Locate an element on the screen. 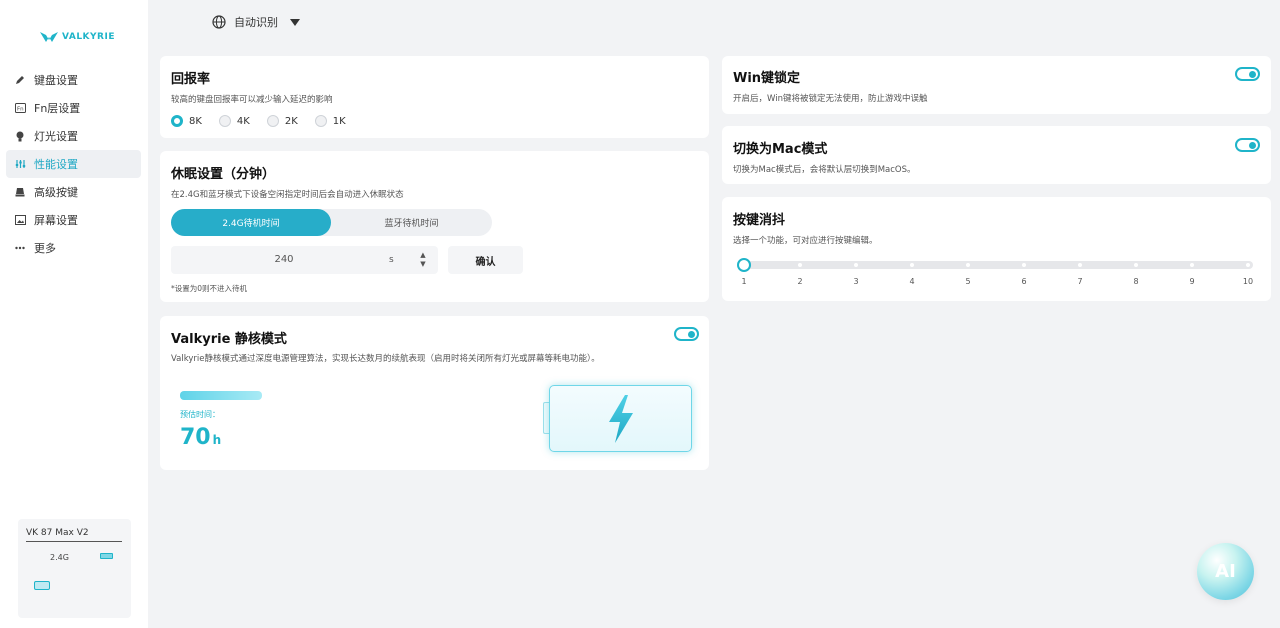 The width and height of the screenshot is (1280, 628). win-lock-card: Win键锁定 开启后，Win键将被锁定无法使用，防止游戏中误触 is located at coordinates (996, 85).